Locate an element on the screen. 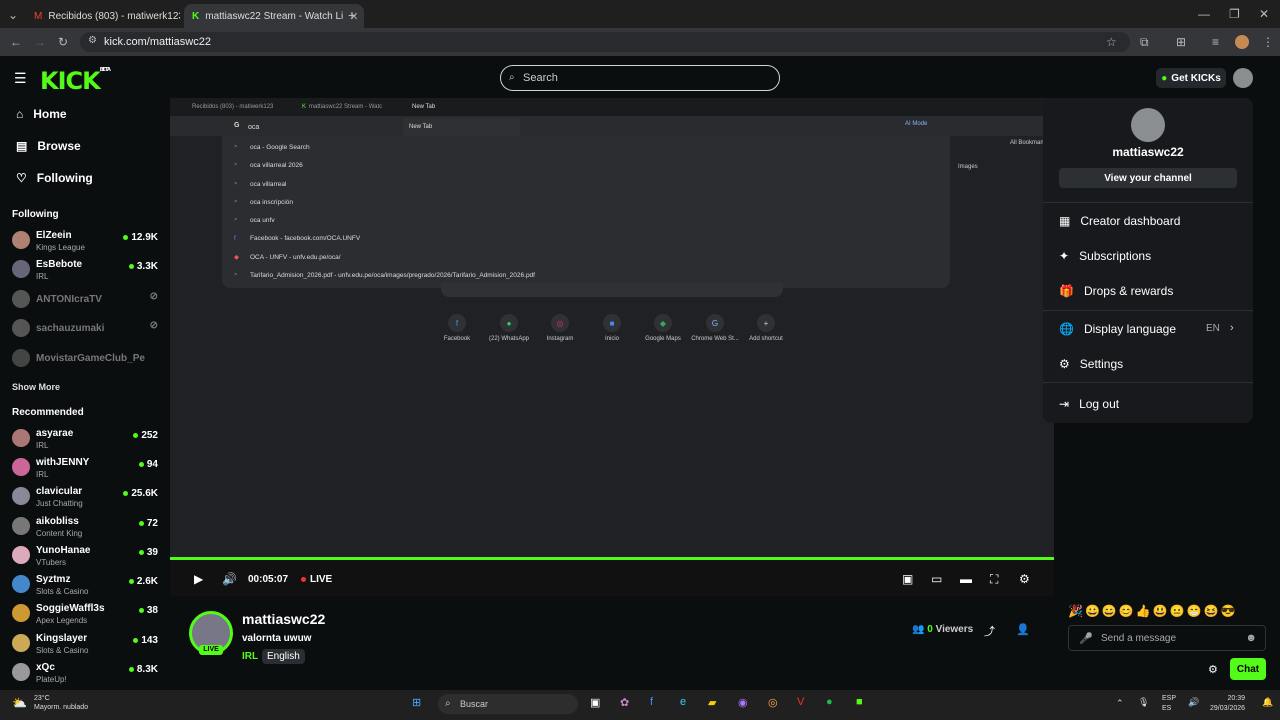 Image resolution: width=1280 pixels, height=720 pixels. viewer-count: 143 is located at coordinates (145, 640).